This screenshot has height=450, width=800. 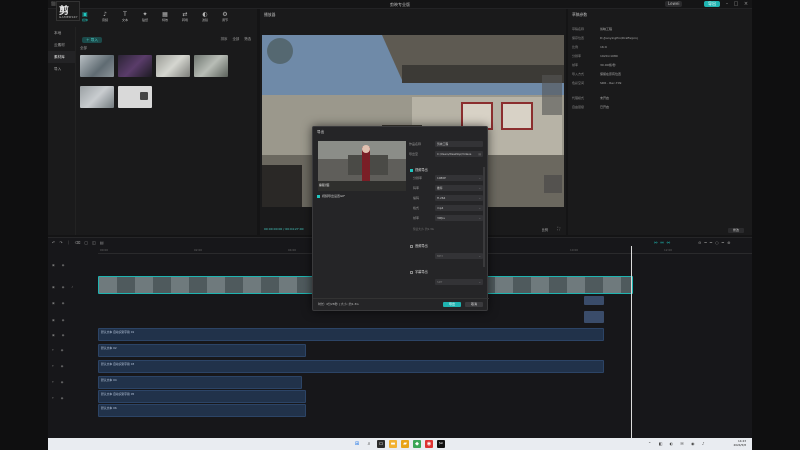 What do you see at coordinates (351, 366) in the screenshot?
I see `text-clip: 默认文本 自动识别字幕 03` at bounding box center [351, 366].